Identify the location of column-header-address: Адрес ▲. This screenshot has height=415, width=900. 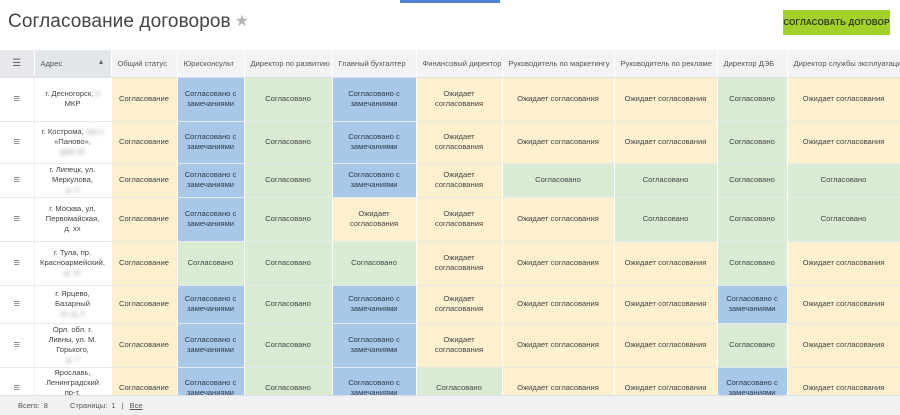
(73, 64).